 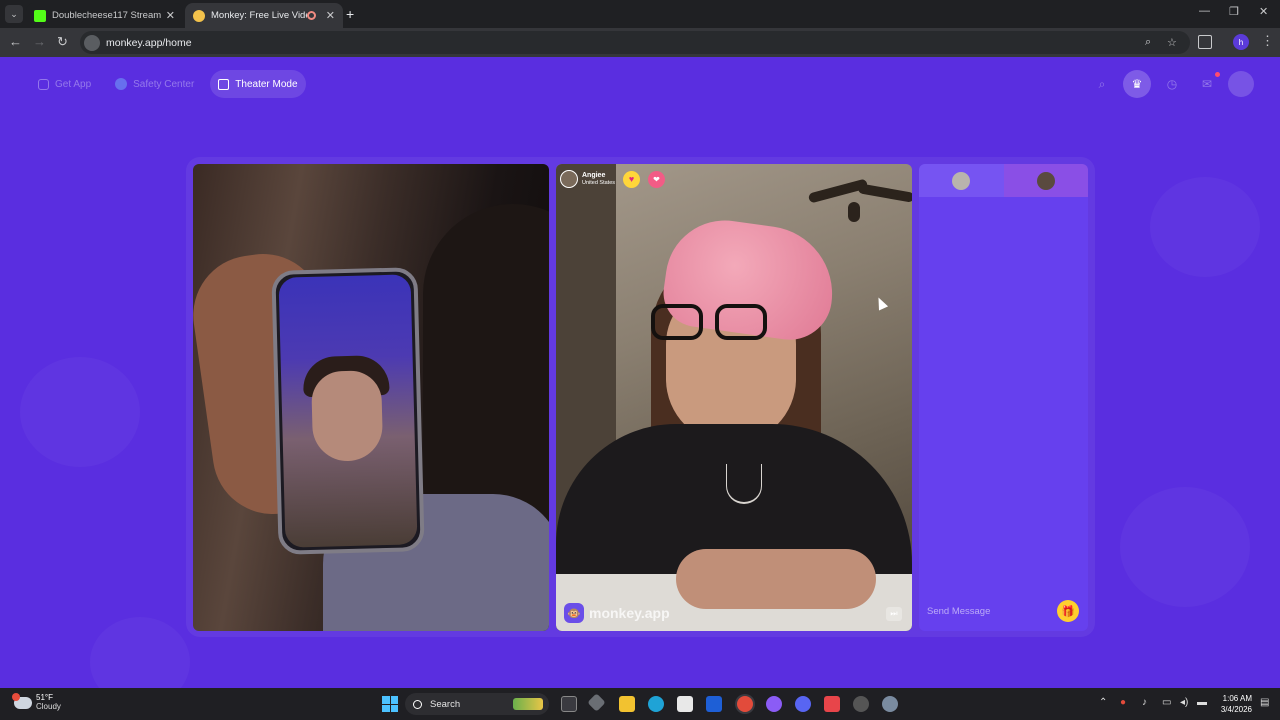 What do you see at coordinates (311, 15) in the screenshot?
I see `recording-icon` at bounding box center [311, 15].